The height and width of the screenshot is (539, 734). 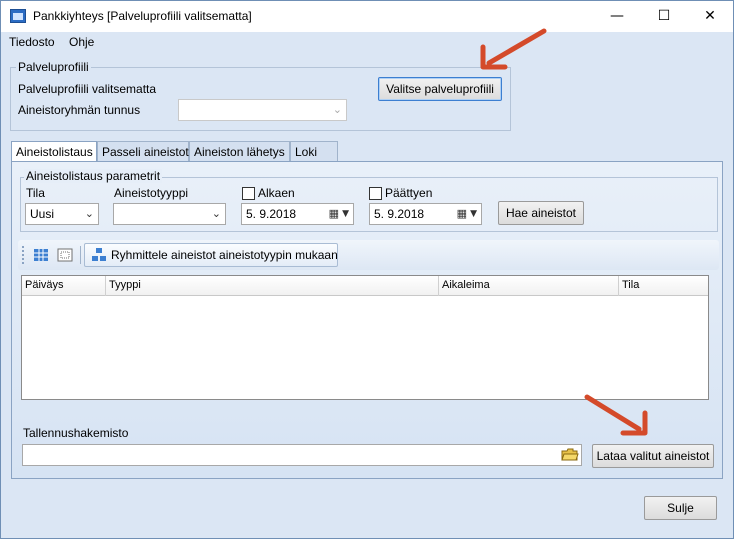 I want to click on minimize-icon: —, so click(x=617, y=16).